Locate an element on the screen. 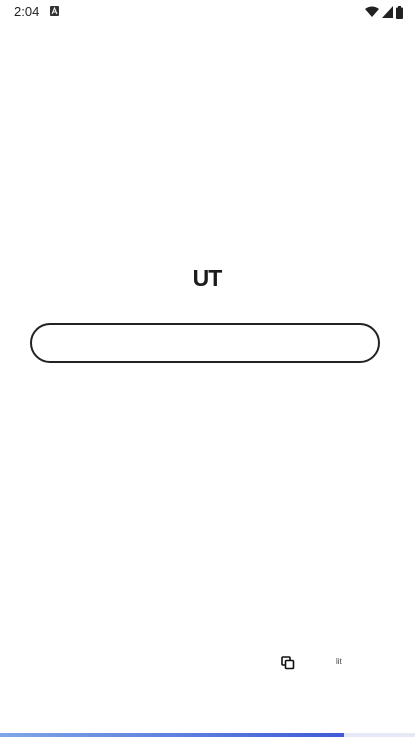  small-label: lit is located at coordinates (339, 661).